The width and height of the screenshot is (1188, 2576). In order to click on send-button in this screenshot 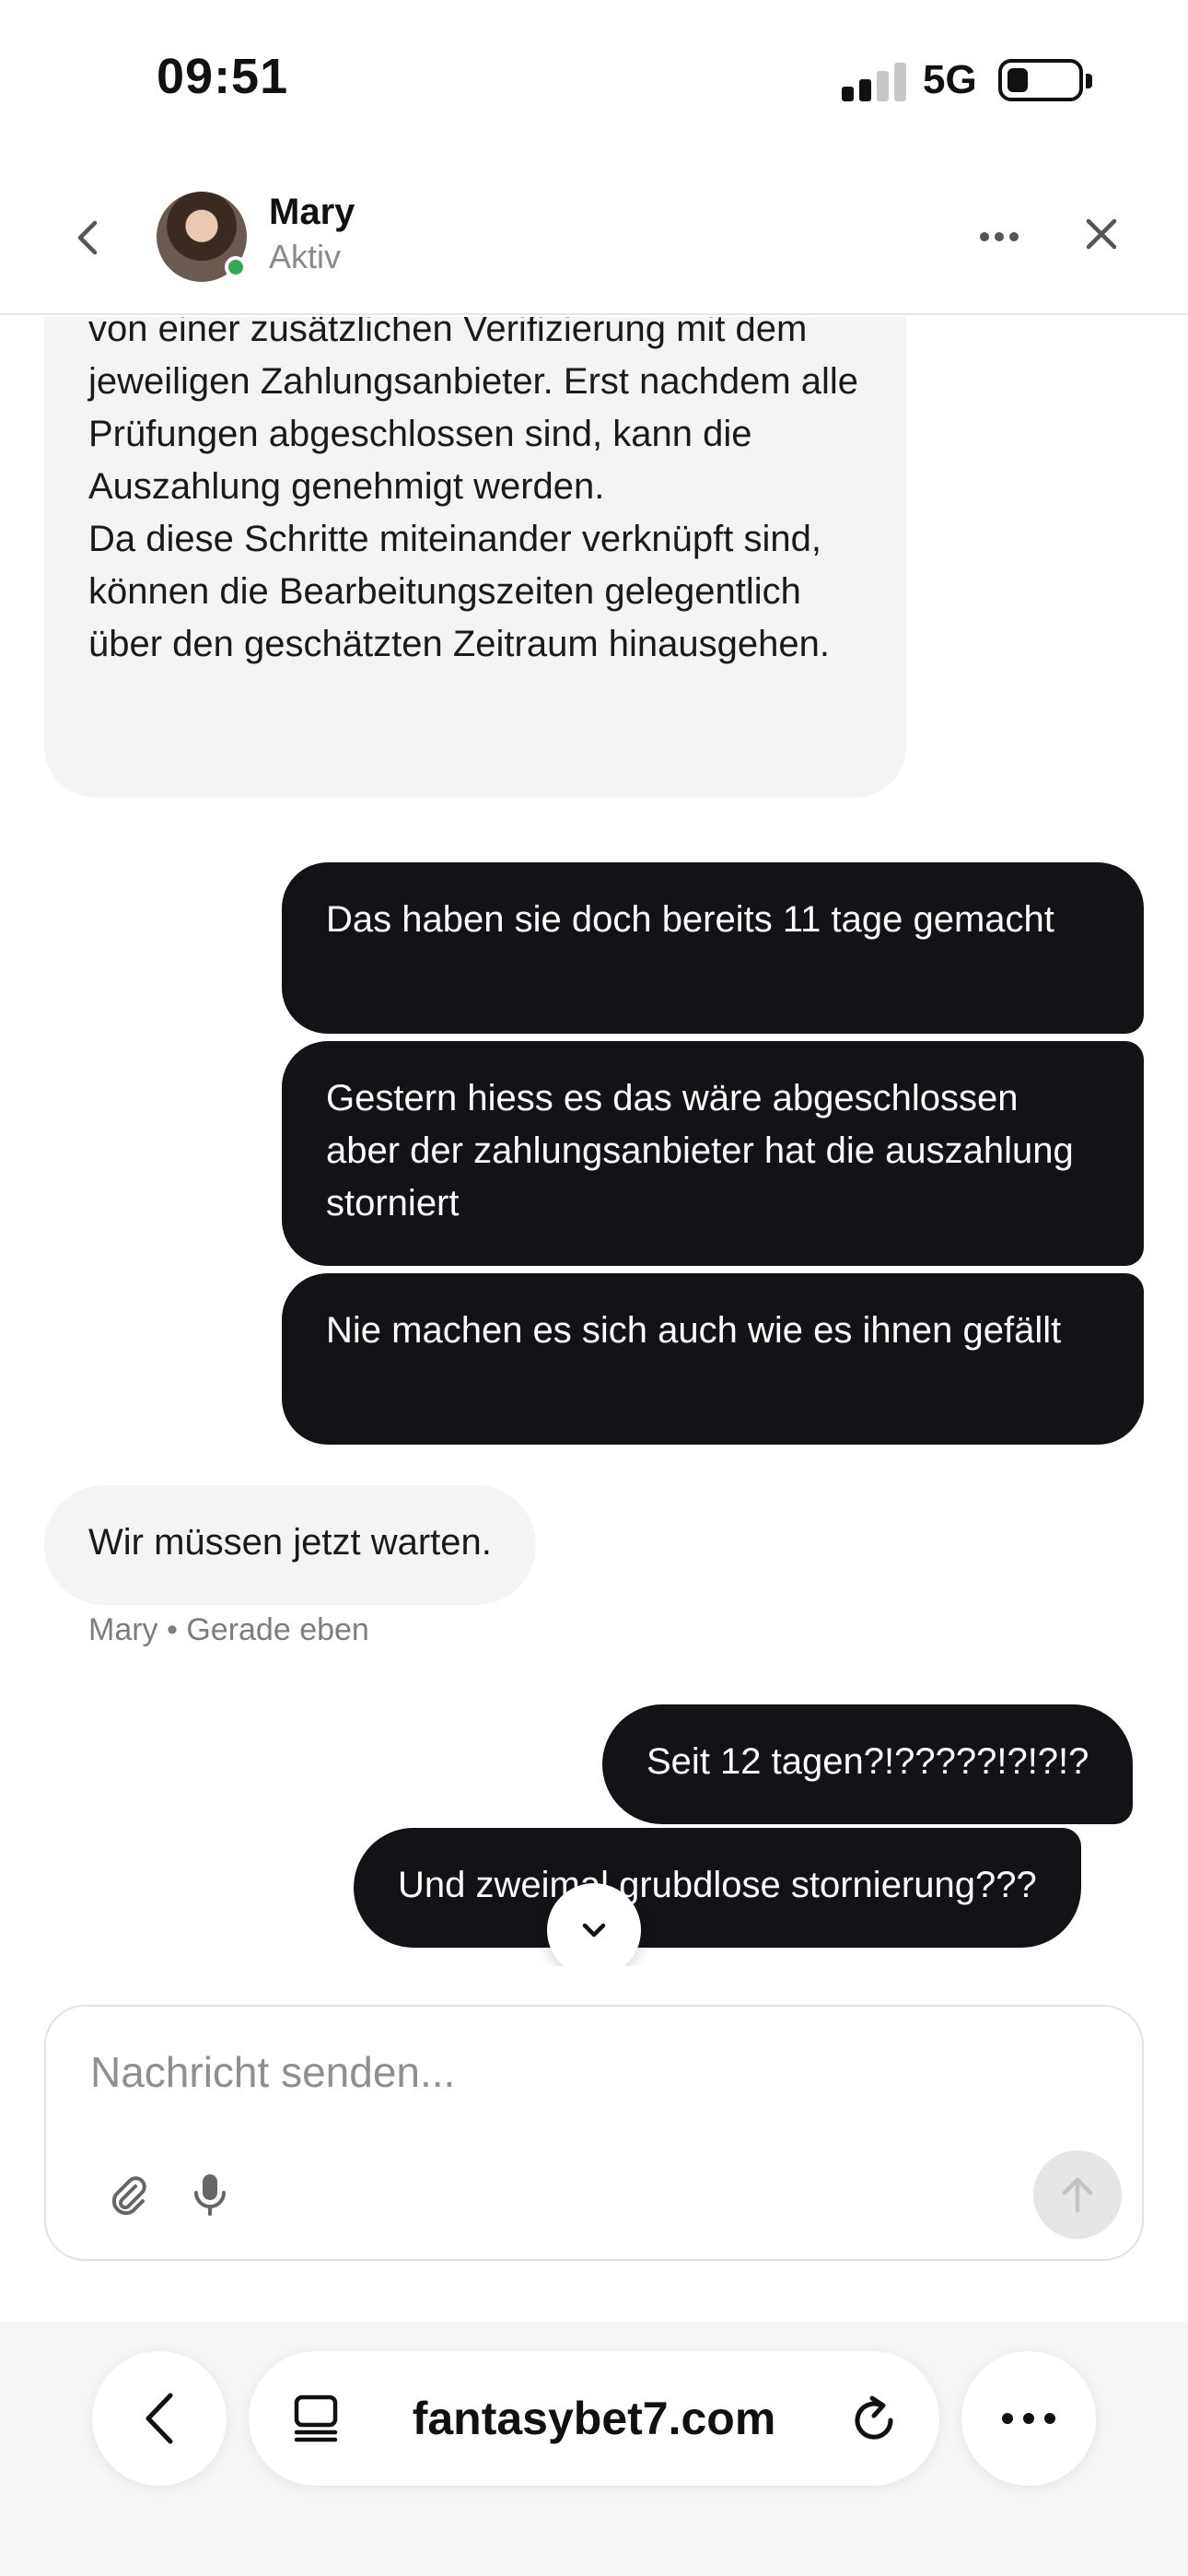, I will do `click(1077, 2194)`.